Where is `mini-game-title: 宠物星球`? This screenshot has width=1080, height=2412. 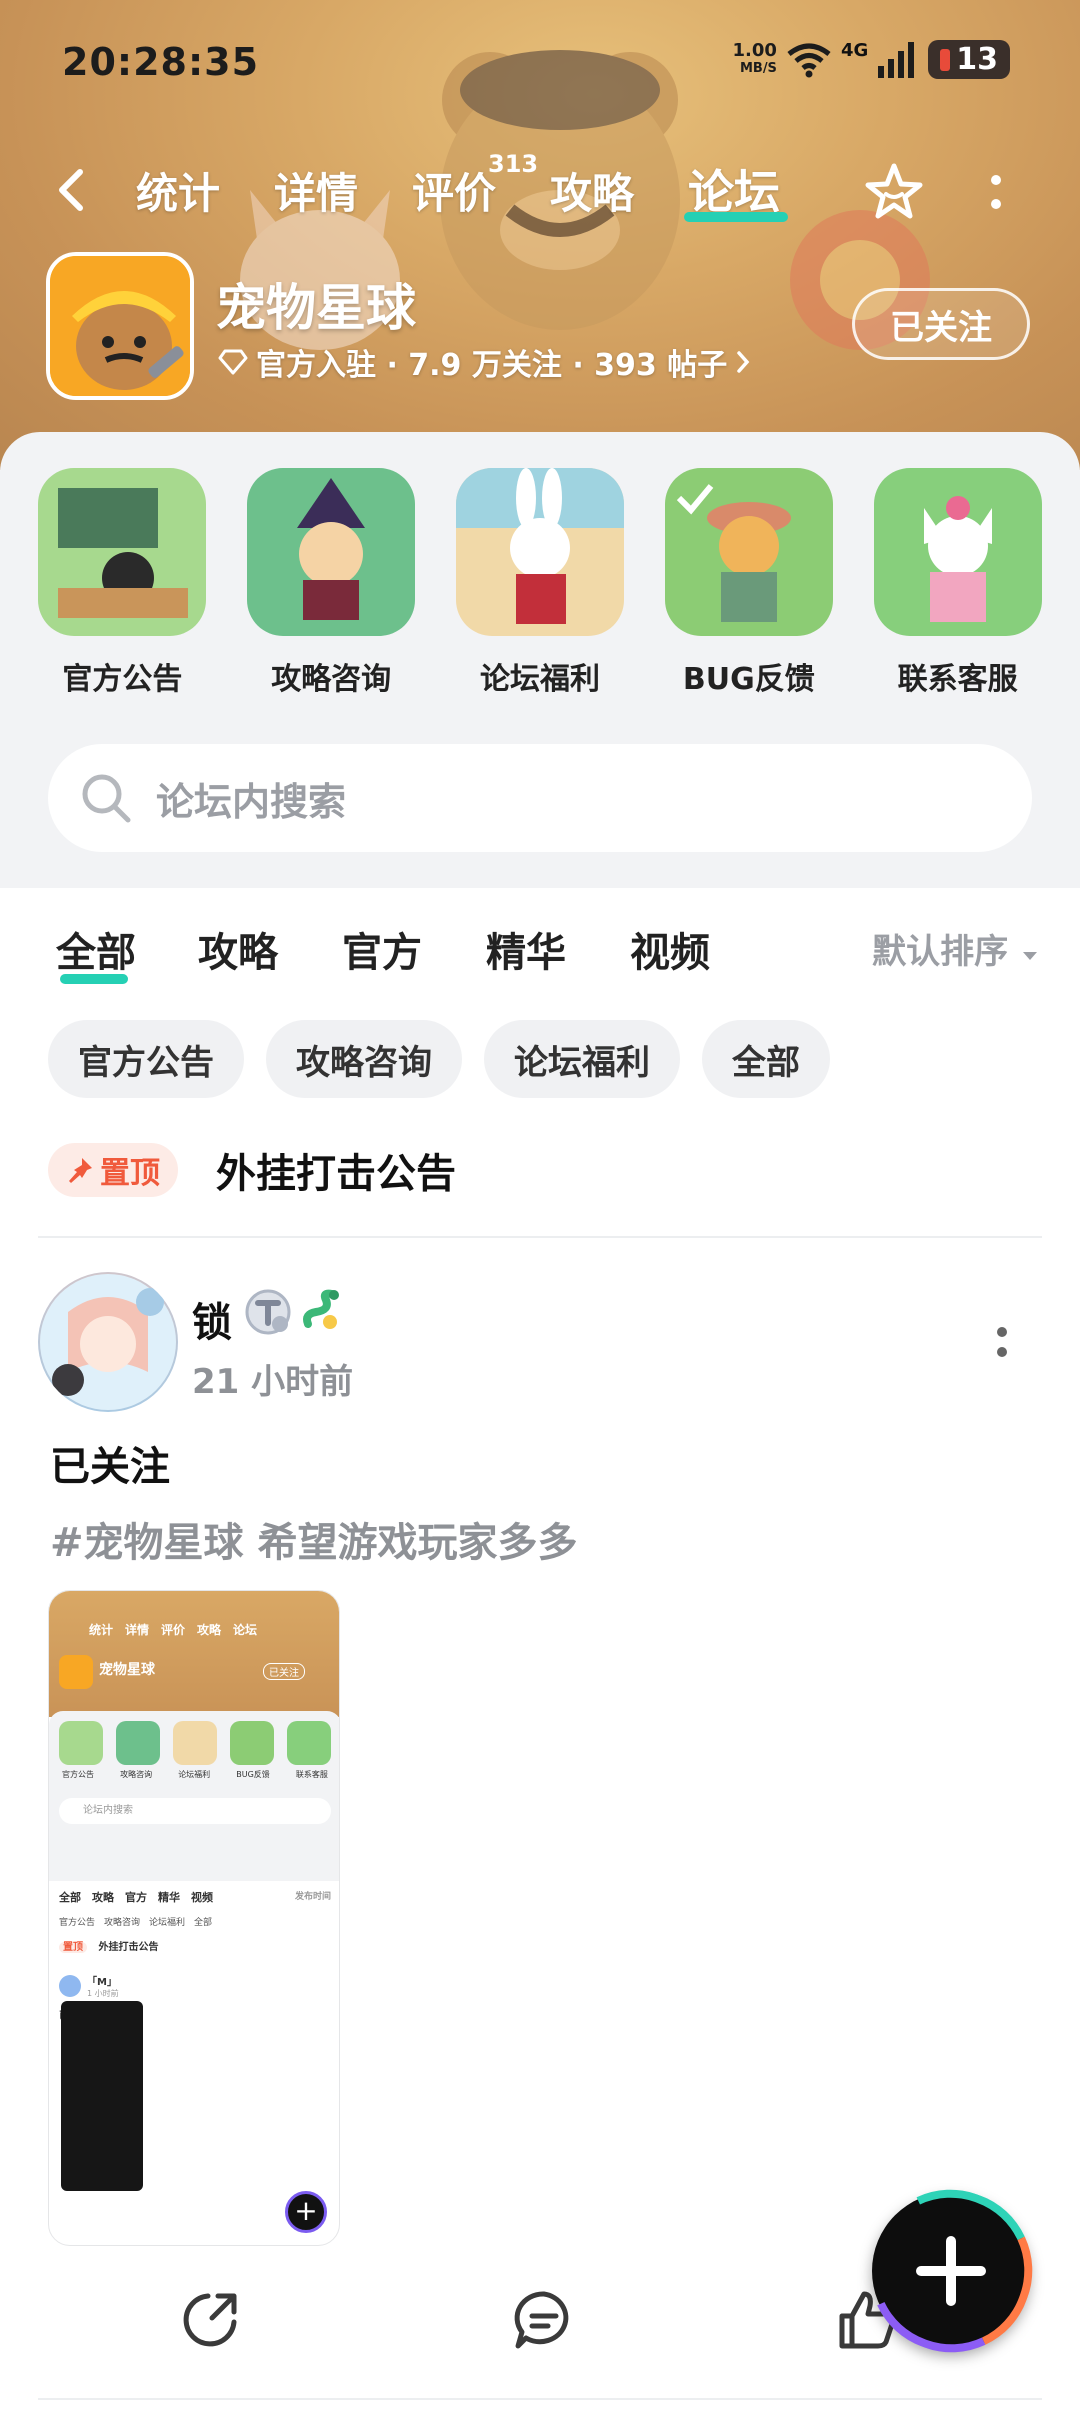
mini-game-title: 宠物星球 is located at coordinates (127, 1670).